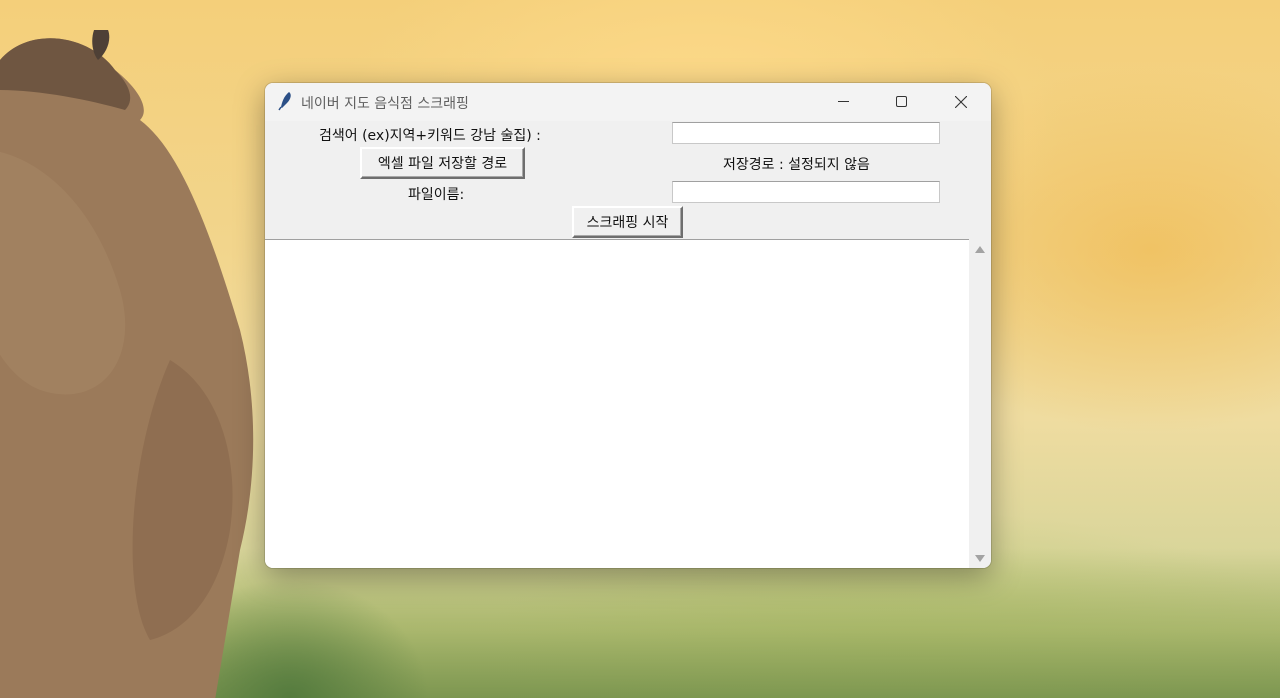 Image resolution: width=1280 pixels, height=698 pixels. I want to click on window-title: 네이버 지도 음식점 스크래핑, so click(385, 104).